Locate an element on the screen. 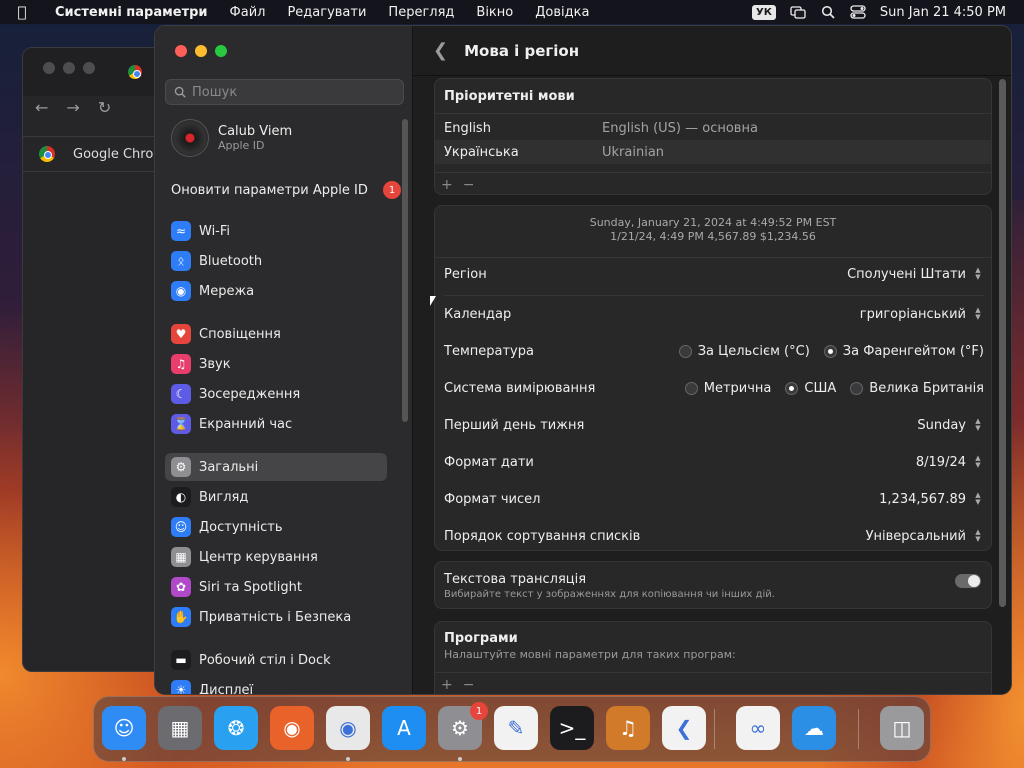 This screenshot has width=1024, height=768. zoom-button is located at coordinates (221, 51).